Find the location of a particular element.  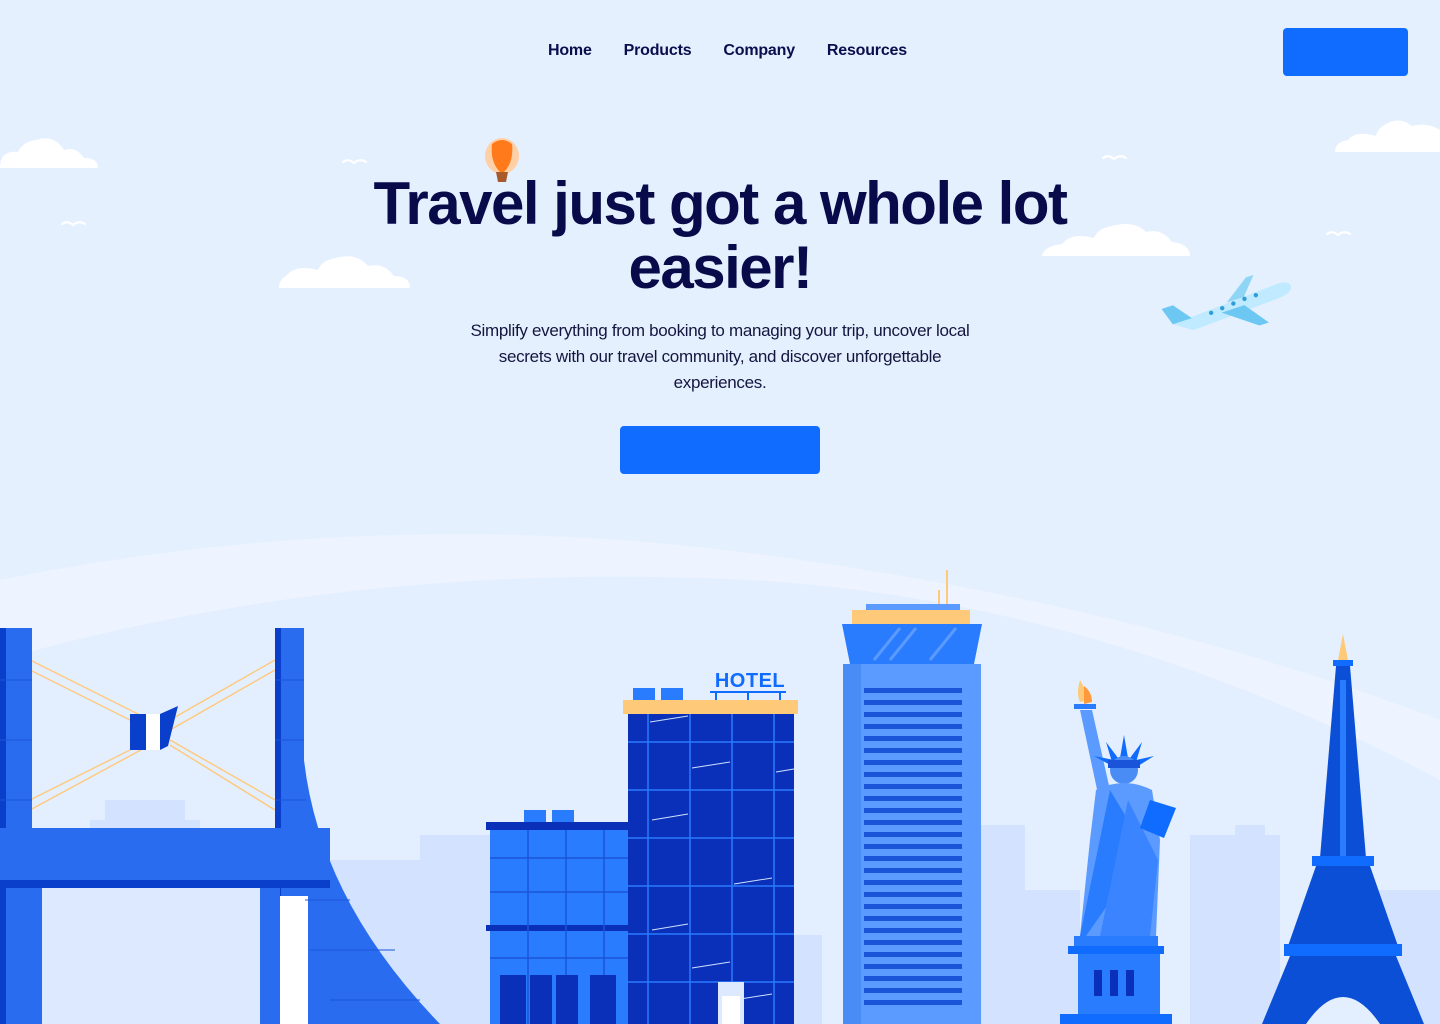

nav-cta-button is located at coordinates (1345, 52).